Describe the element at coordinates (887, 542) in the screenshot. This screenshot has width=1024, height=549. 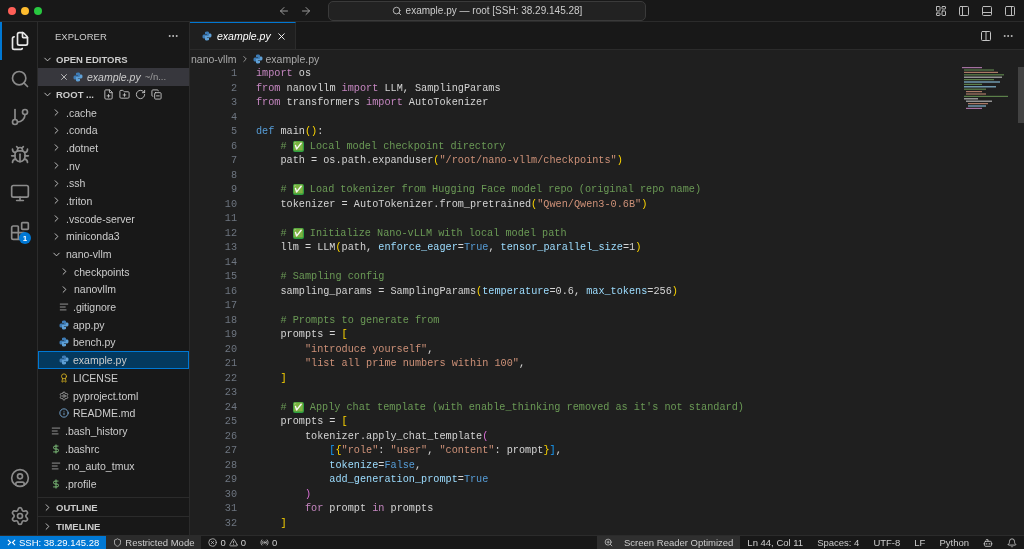
I see `status-item: UTF-8` at that location.